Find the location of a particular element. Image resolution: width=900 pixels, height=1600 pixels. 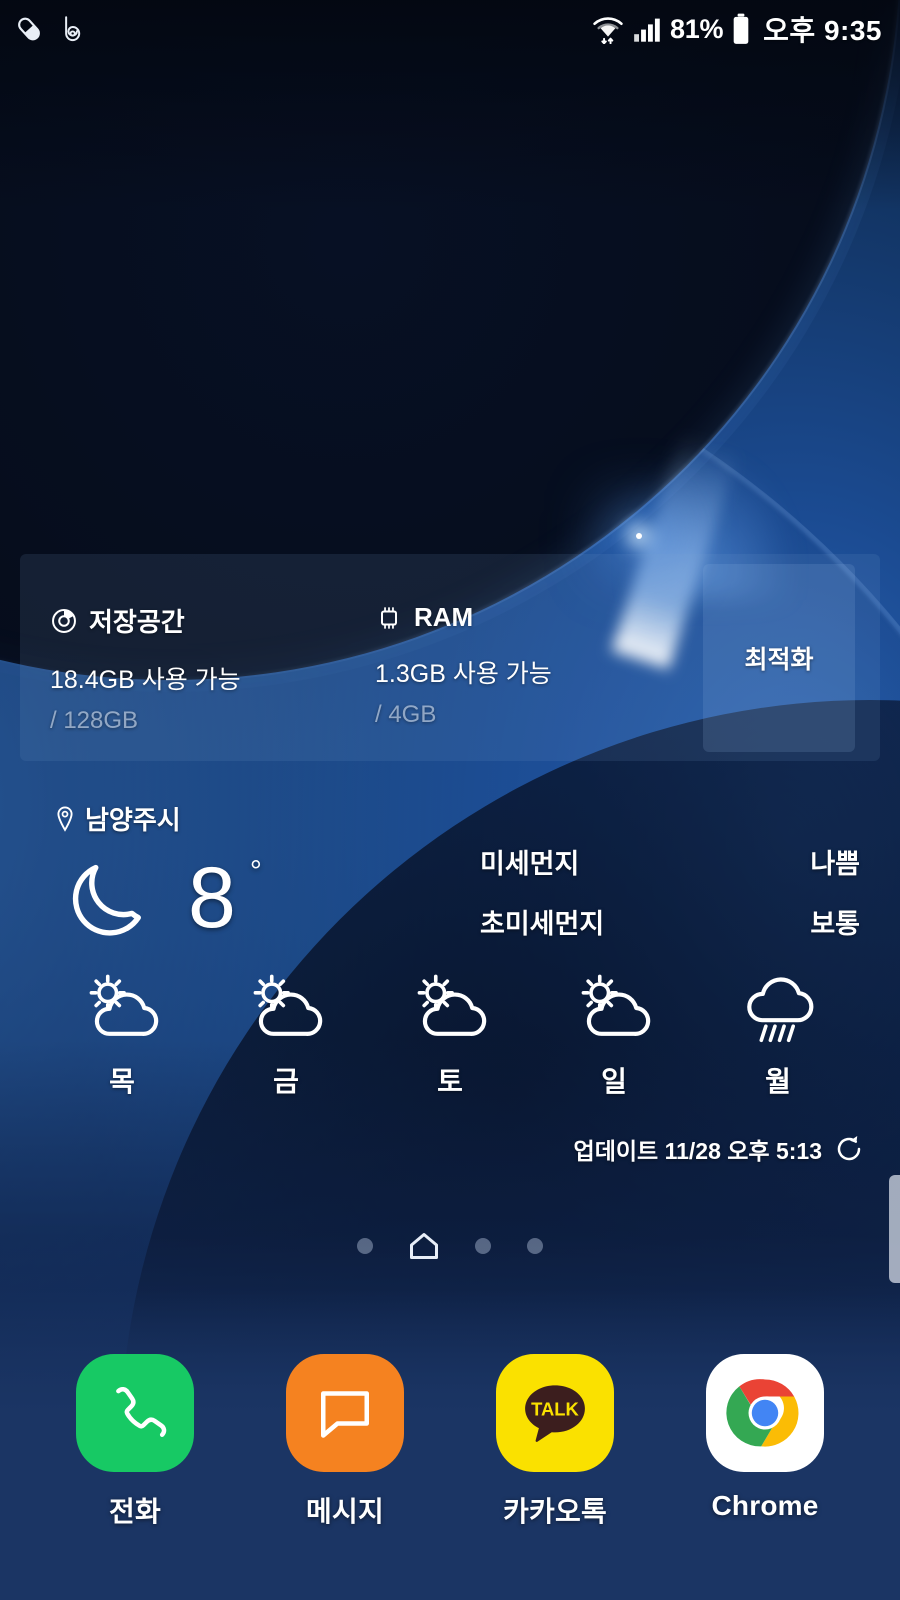

weather-forecast: 목 금 토 일 월 is located at coordinates (450, 1035).